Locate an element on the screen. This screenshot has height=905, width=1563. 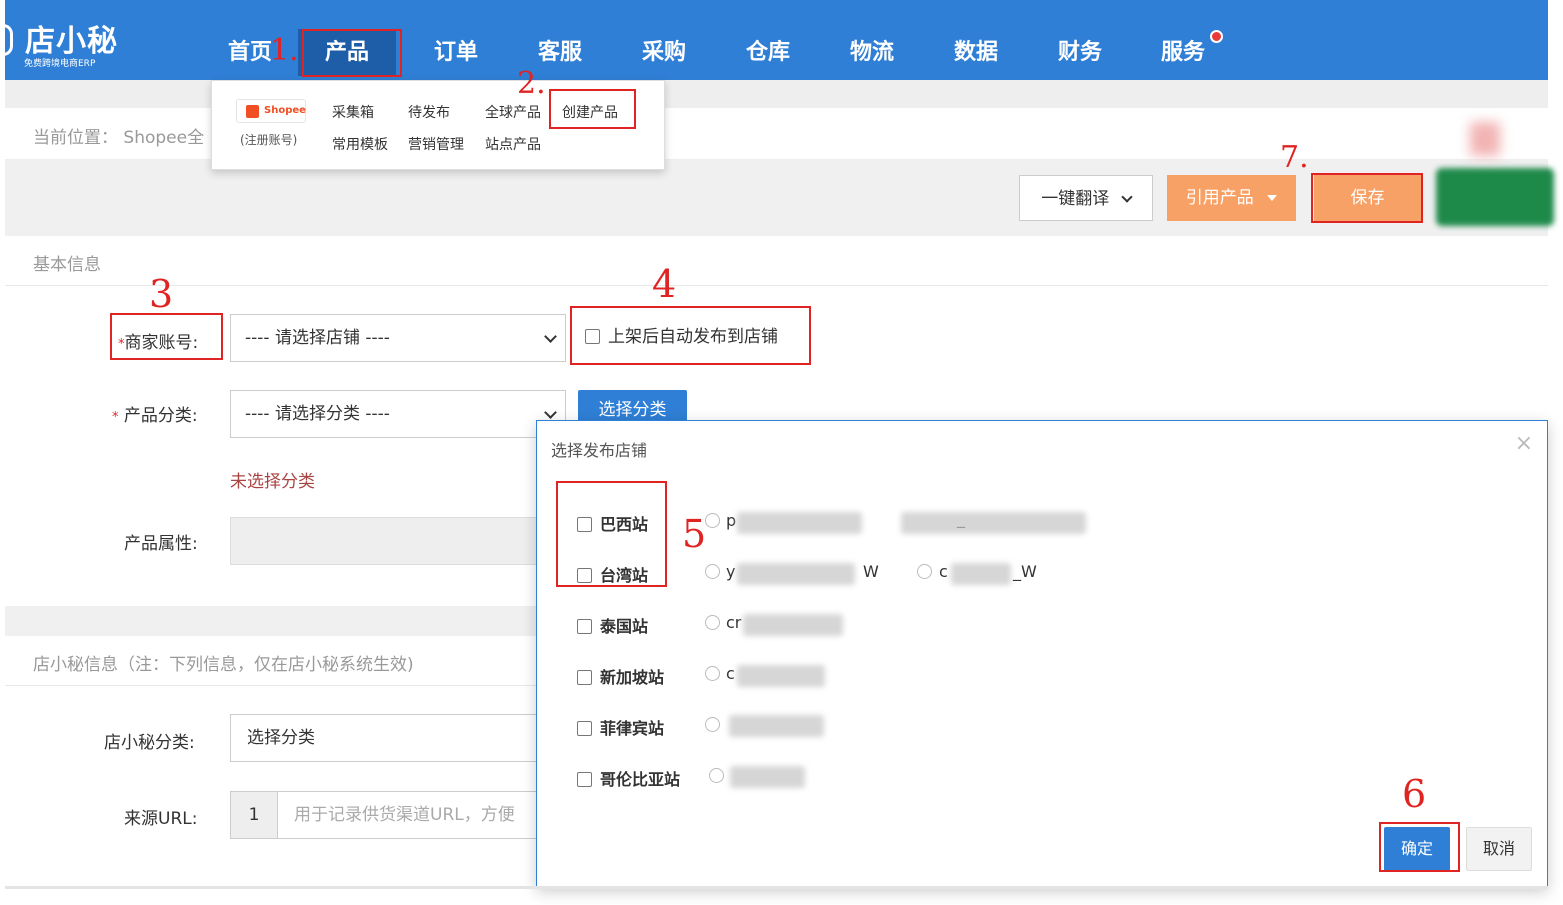
translate-button: 一键翻译 is located at coordinates (1086, 198).